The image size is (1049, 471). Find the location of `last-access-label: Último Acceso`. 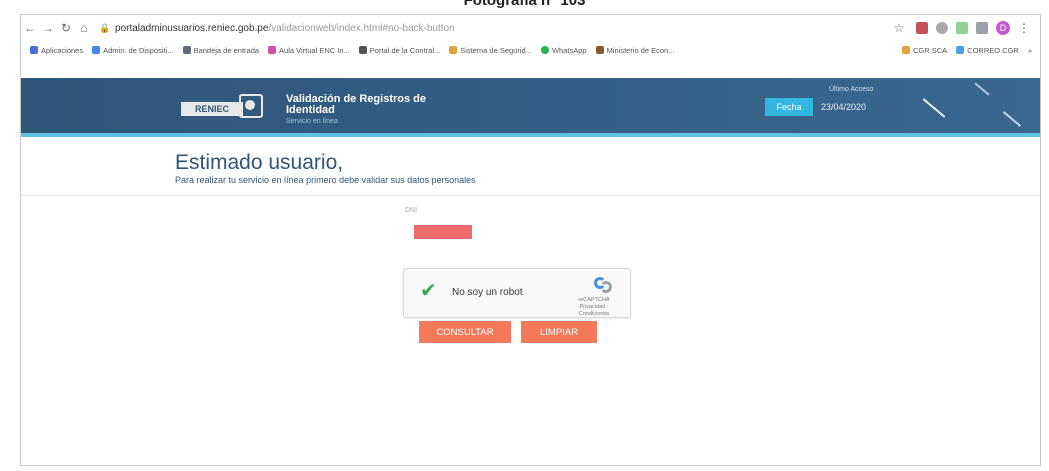

last-access-label: Último Acceso is located at coordinates (851, 89).